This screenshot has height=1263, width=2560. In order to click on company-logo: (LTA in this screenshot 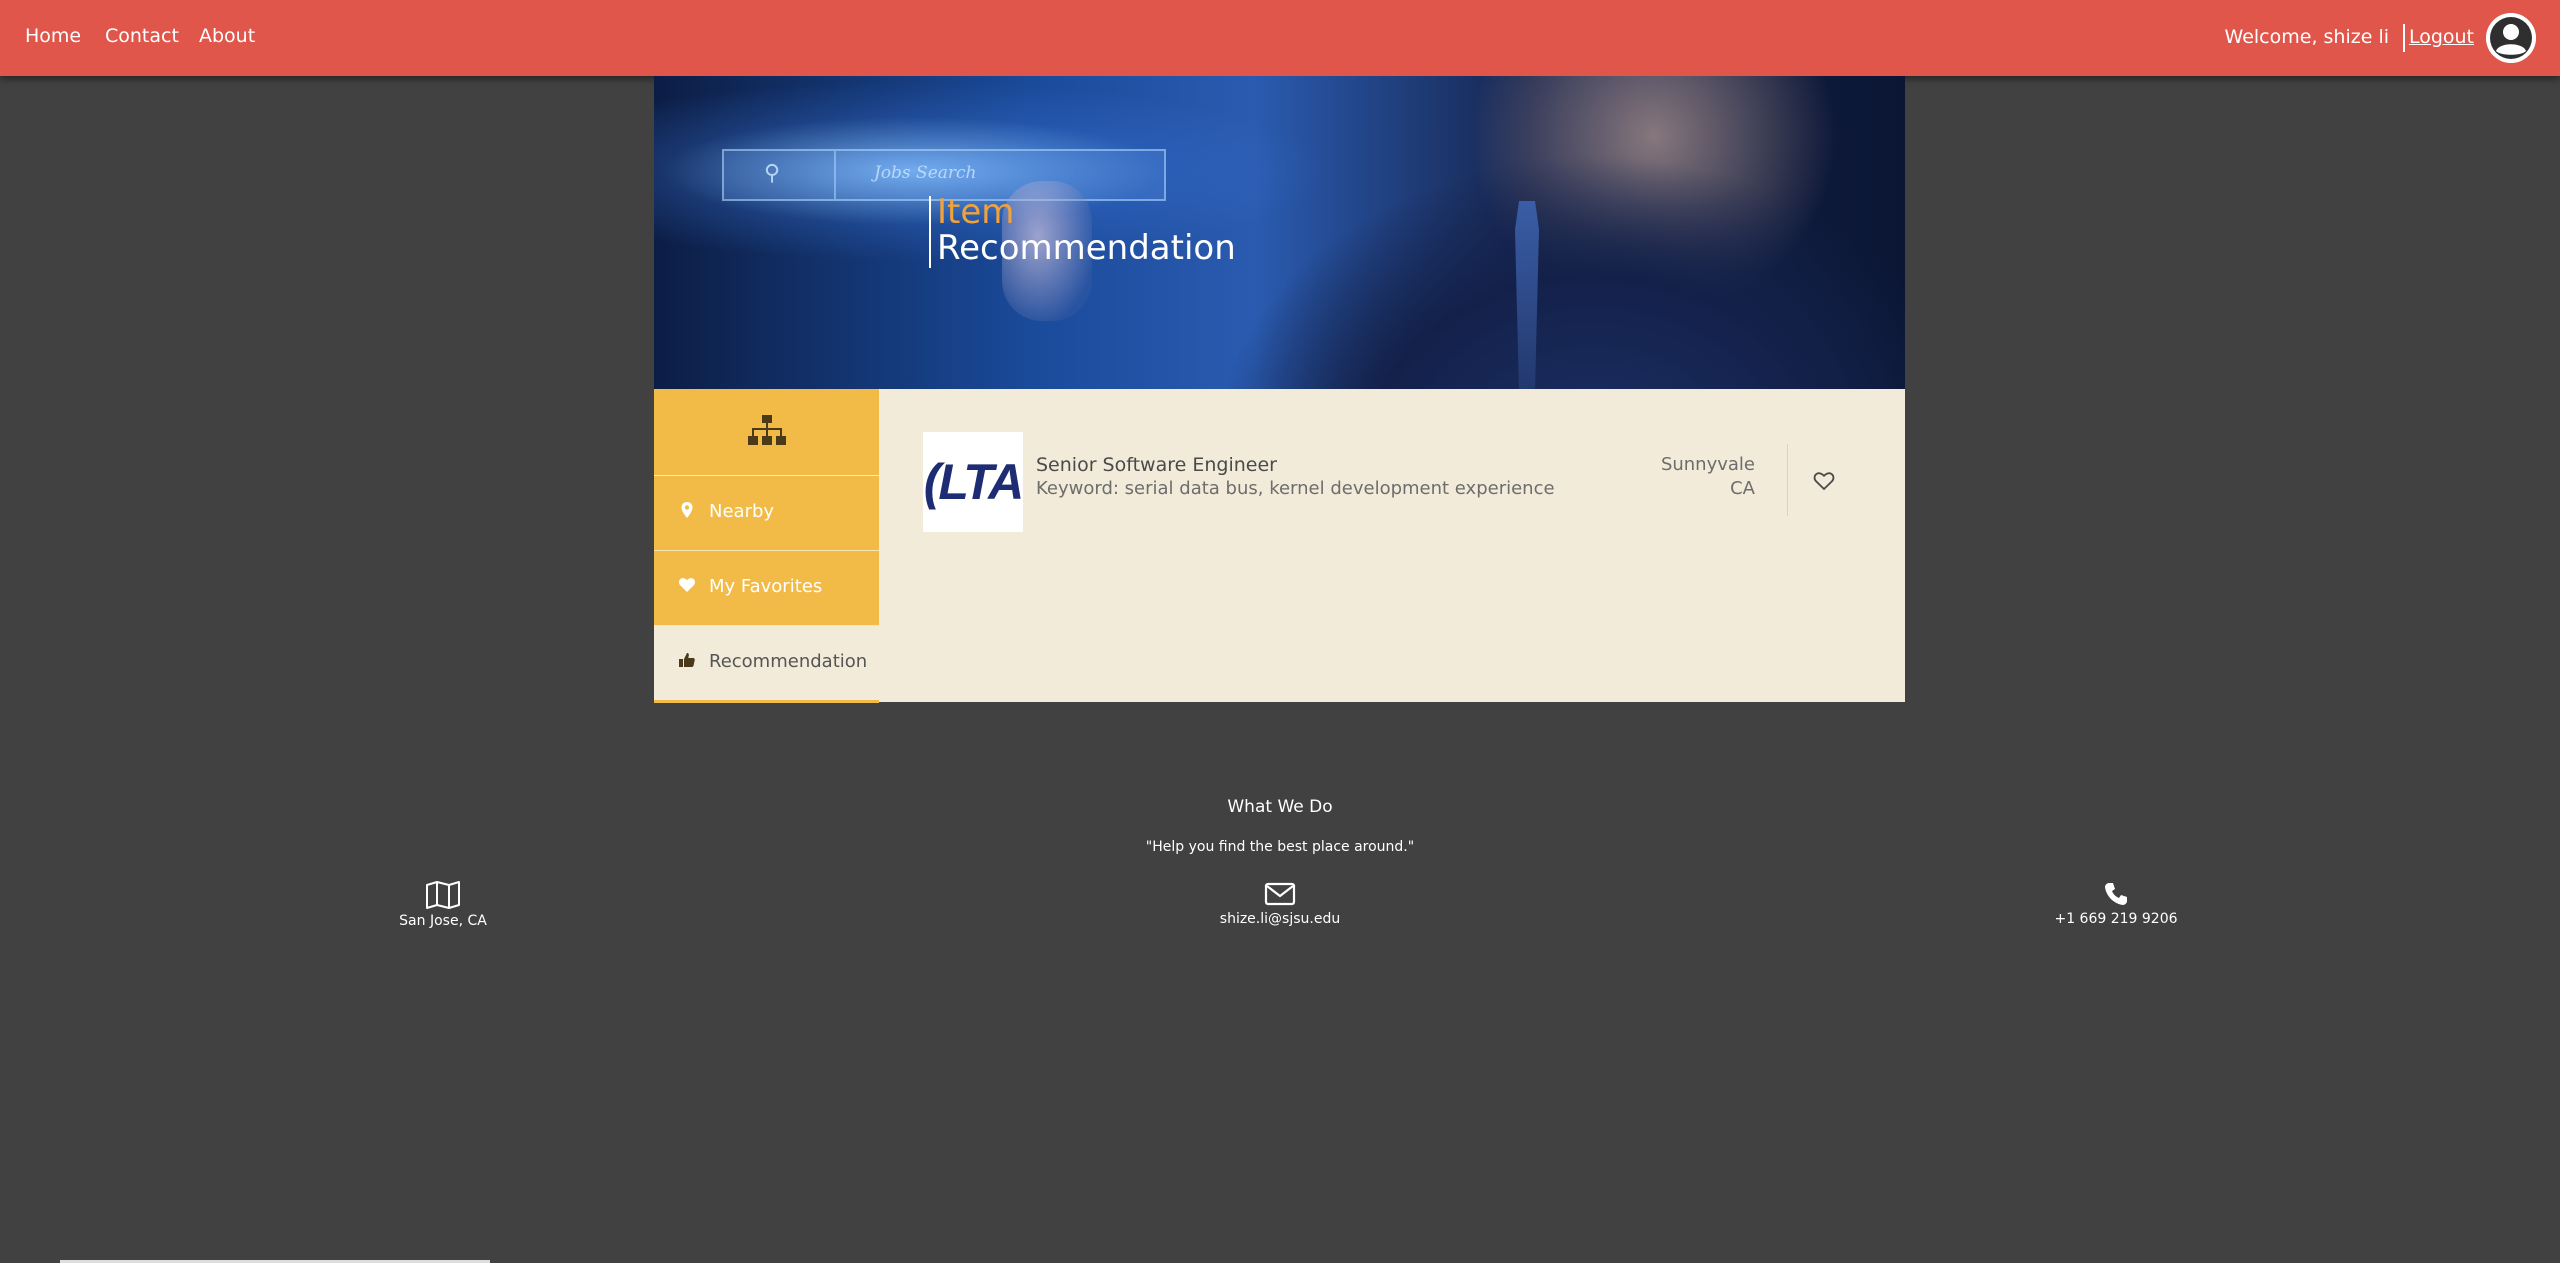, I will do `click(973, 482)`.